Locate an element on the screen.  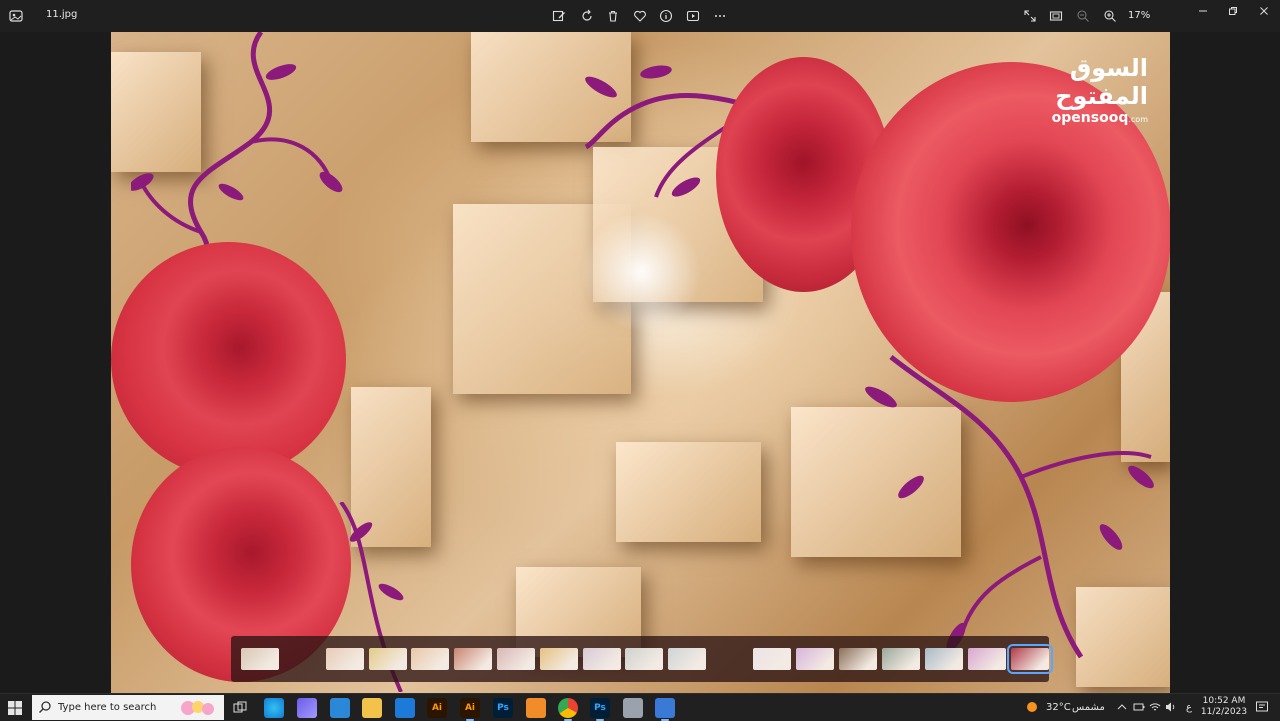
illustrator-icon: Ai is located at coordinates (437, 708).